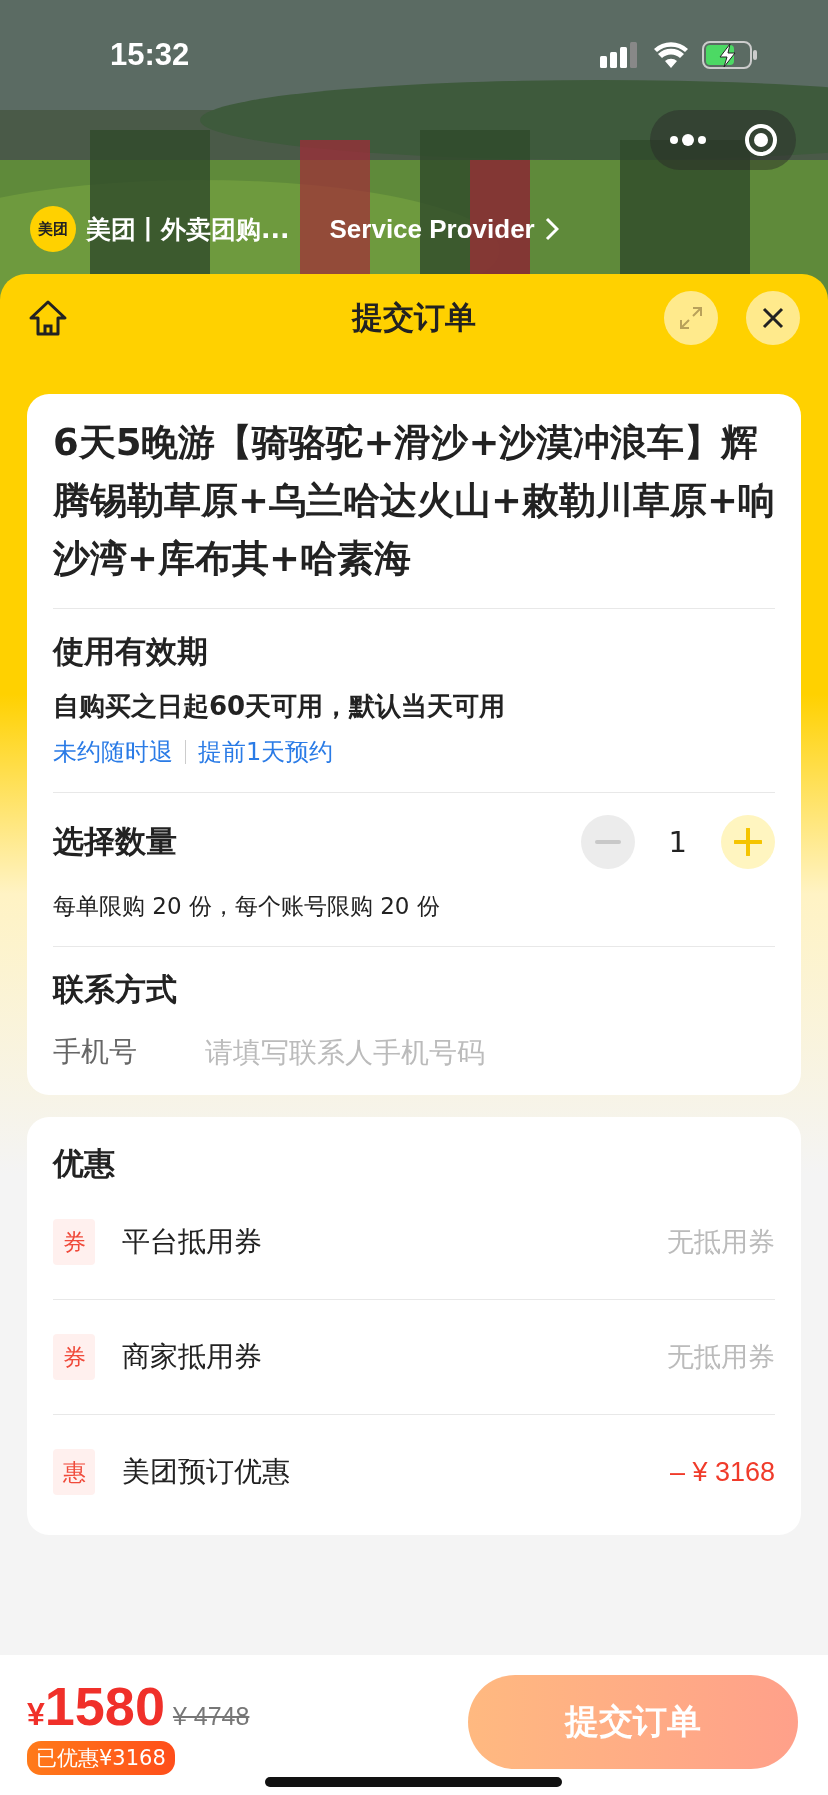  Describe the element at coordinates (607, 842) in the screenshot. I see `minus-icon` at that location.